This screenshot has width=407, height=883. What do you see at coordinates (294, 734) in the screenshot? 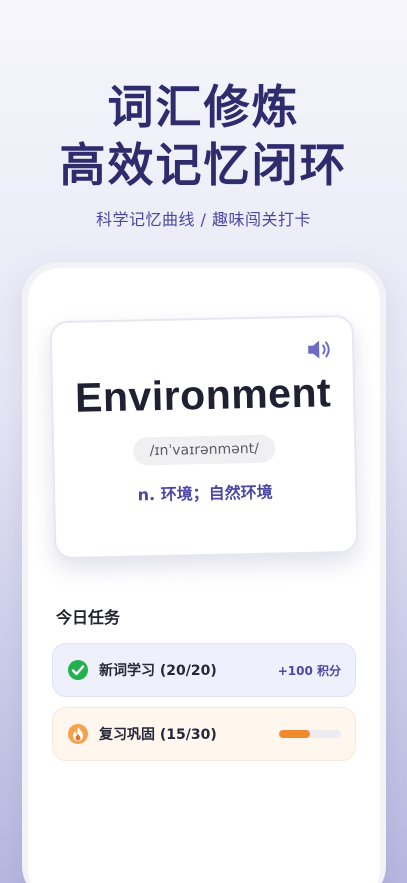
I see `review-progress-fill` at bounding box center [294, 734].